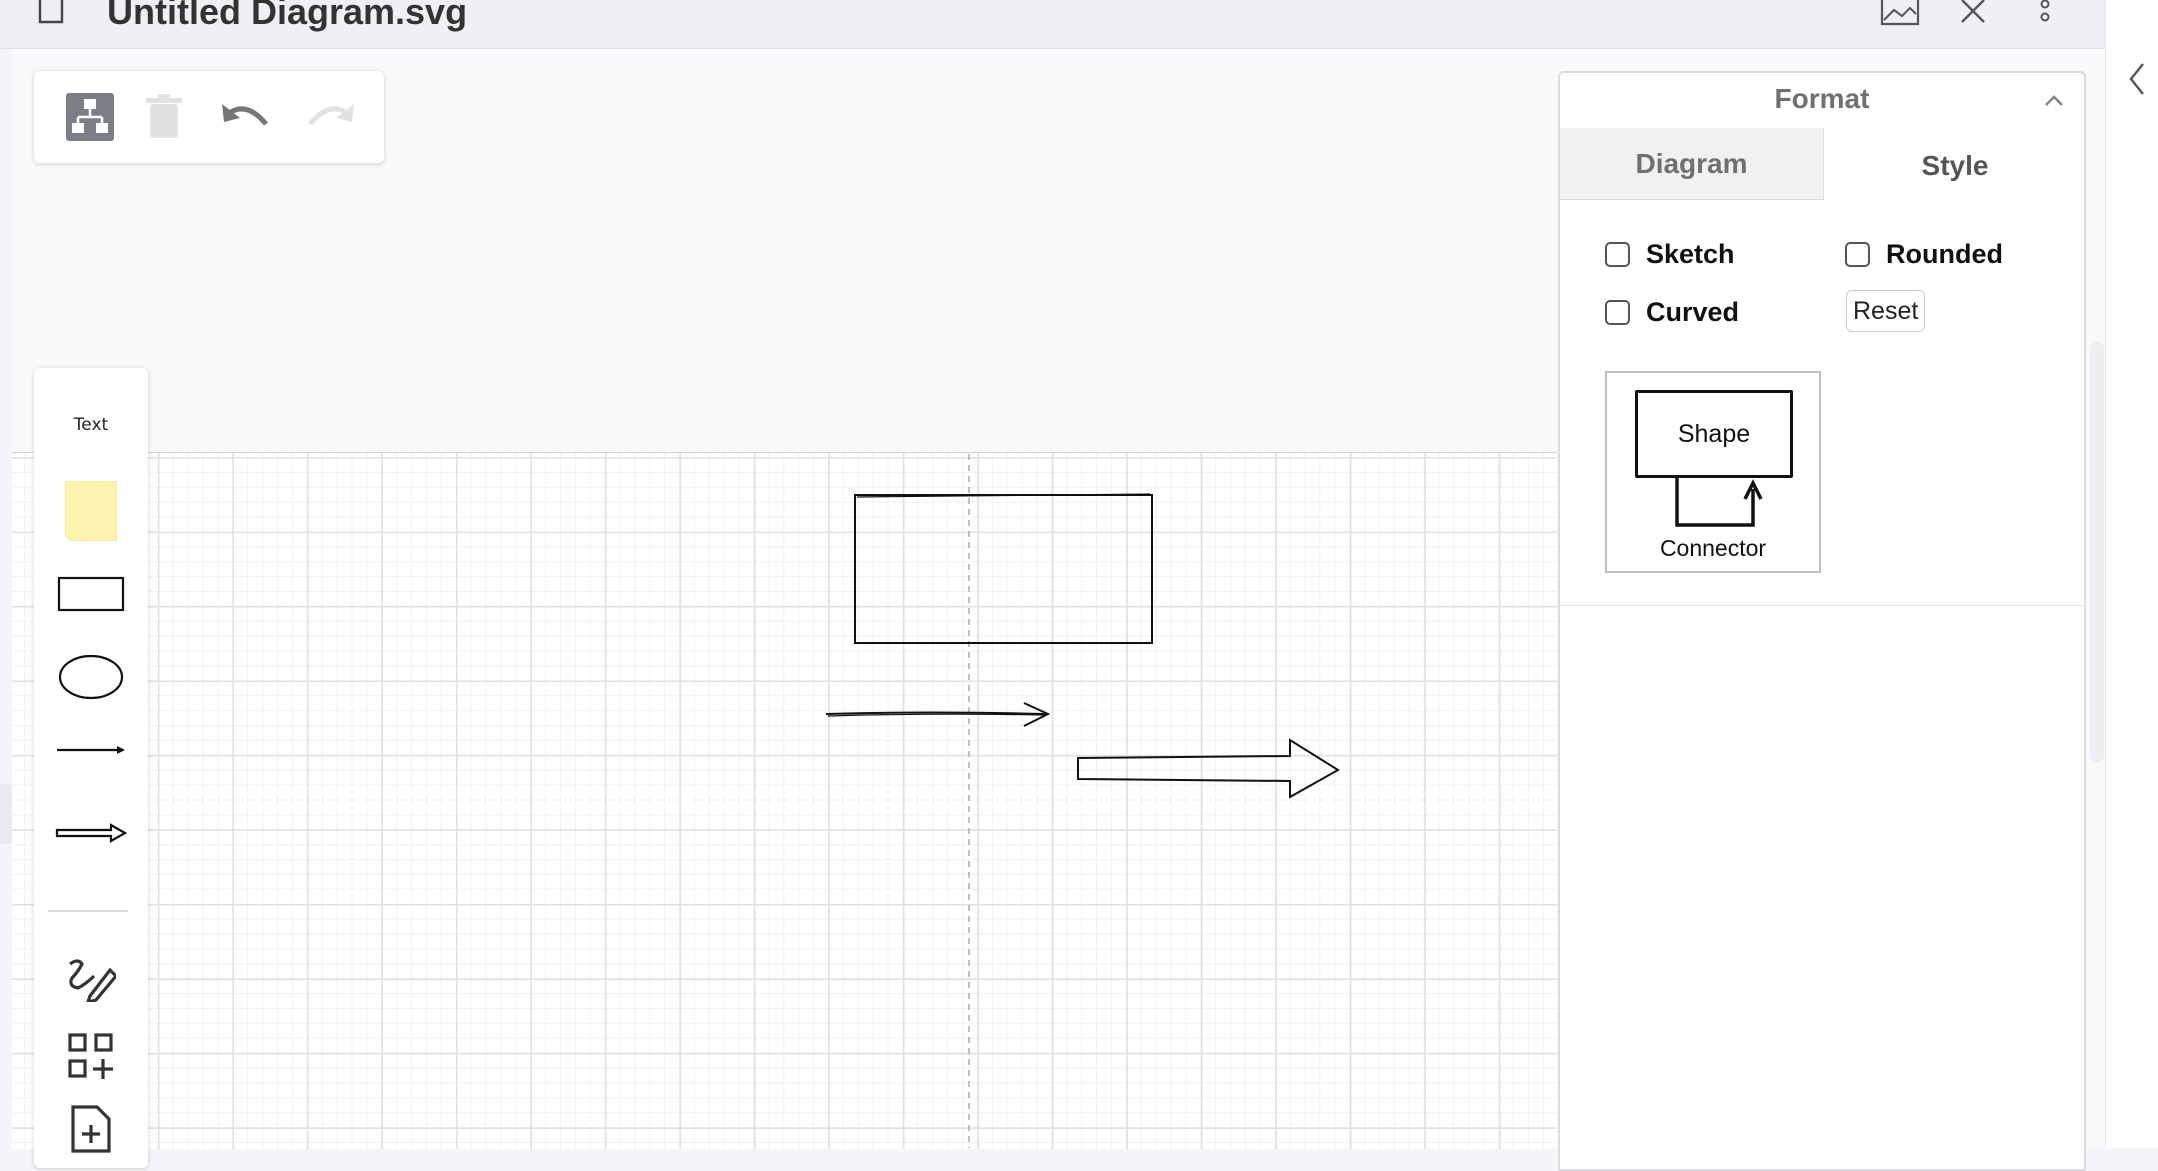 The image size is (2158, 1171). Describe the element at coordinates (1822, 98) in the screenshot. I see `format-panel-title: Format` at that location.